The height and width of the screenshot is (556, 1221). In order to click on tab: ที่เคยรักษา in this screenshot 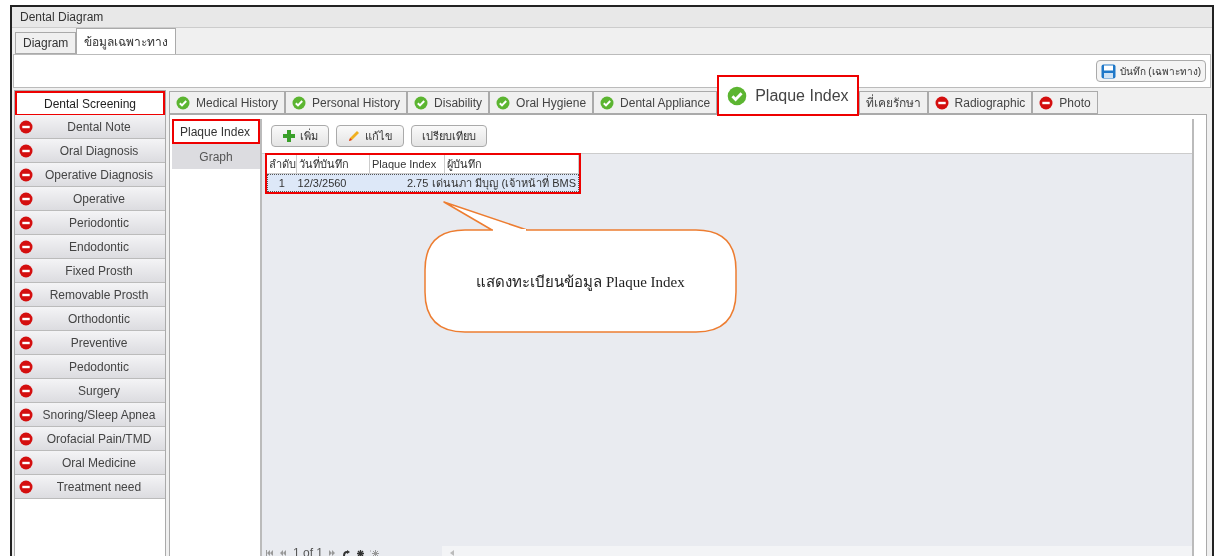, I will do `click(893, 102)`.